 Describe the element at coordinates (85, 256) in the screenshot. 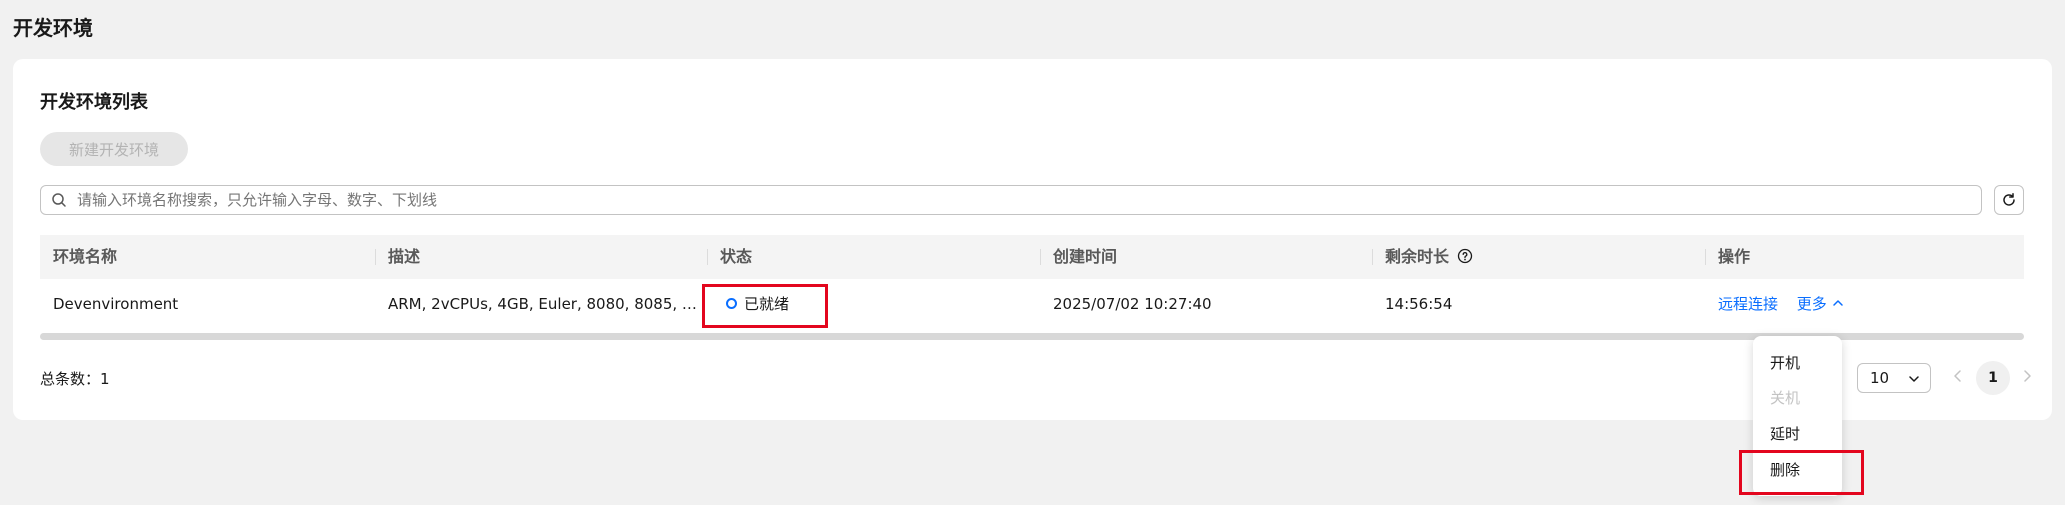

I see `column-header-name: 环境名称` at that location.